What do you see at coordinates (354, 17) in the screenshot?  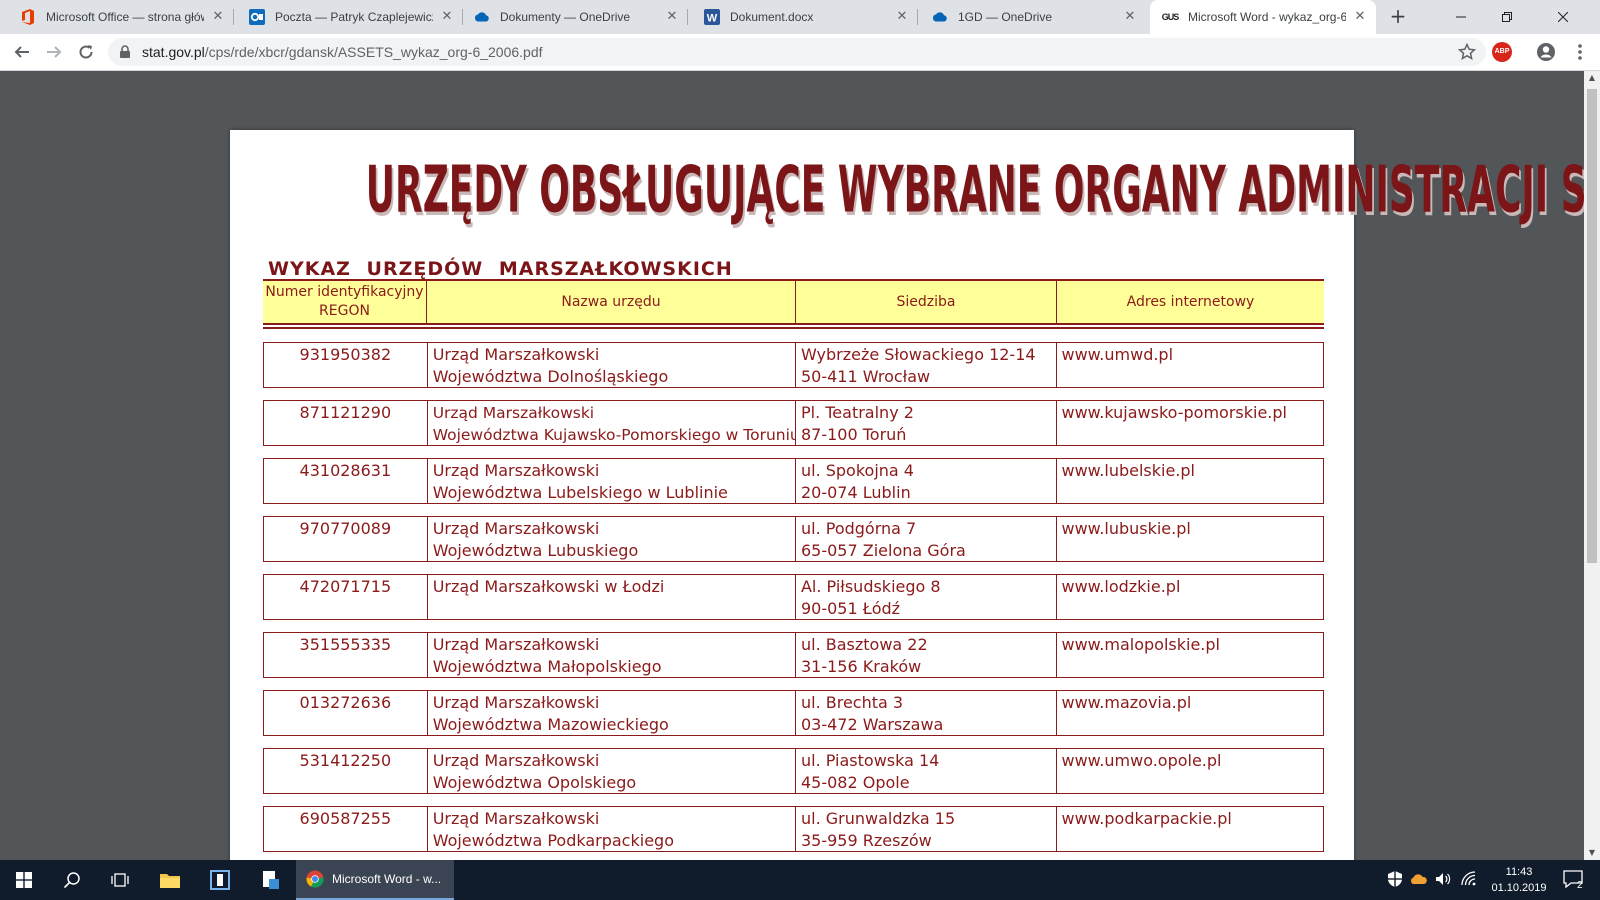 I see `tab-title: Poczta — Patryk Czaplejewicz -` at bounding box center [354, 17].